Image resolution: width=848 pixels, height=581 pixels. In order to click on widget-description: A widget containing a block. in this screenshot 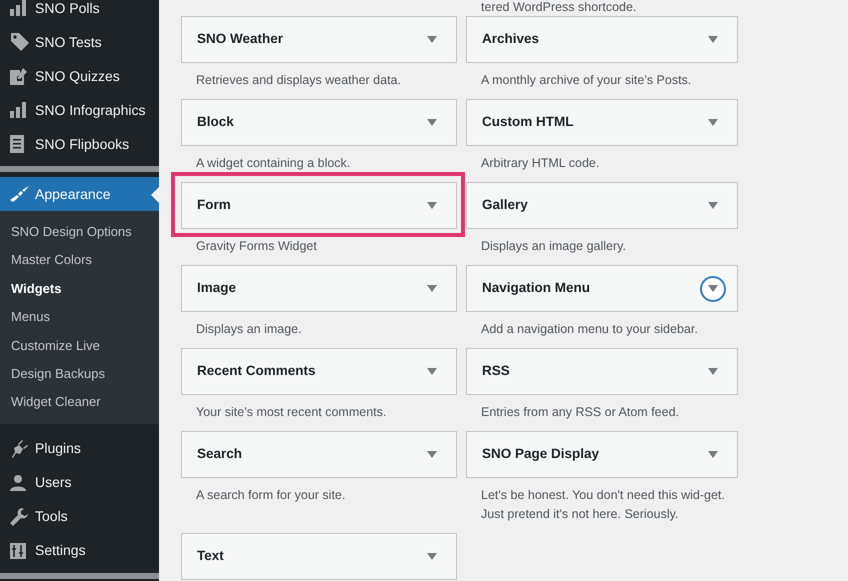, I will do `click(273, 163)`.